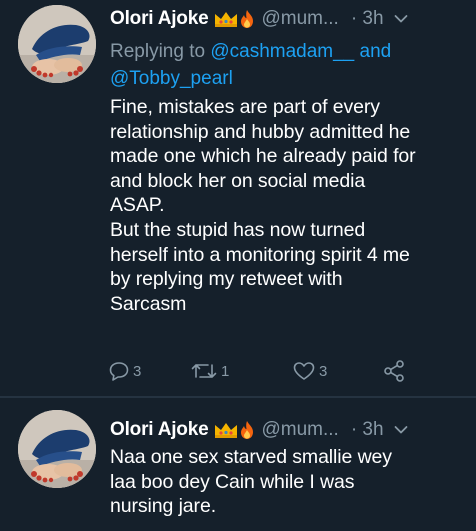 The width and height of the screenshot is (476, 531). I want to click on share-icon, so click(394, 371).